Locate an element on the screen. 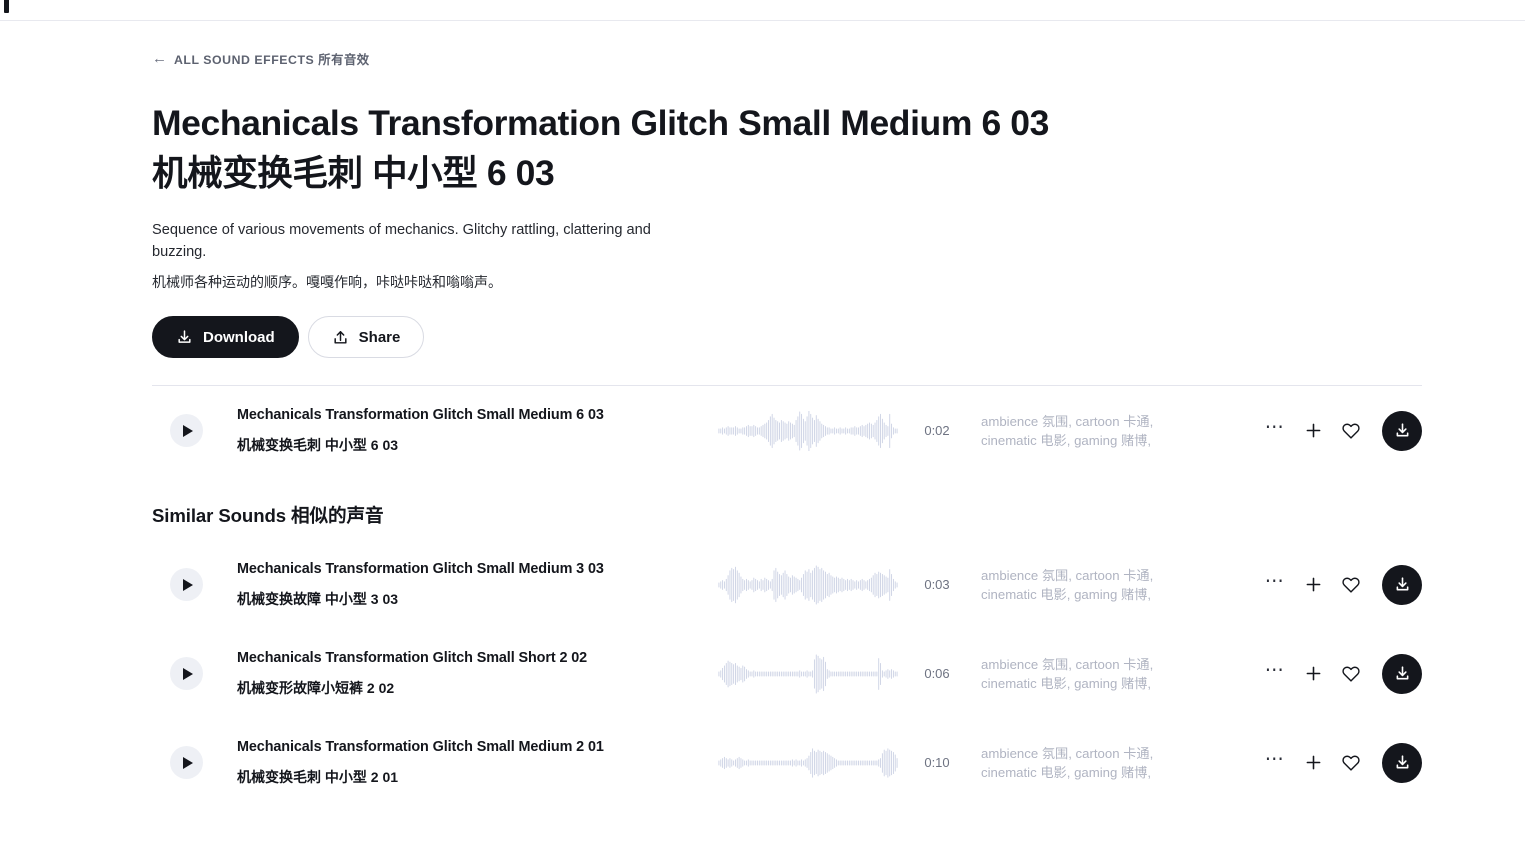 The height and width of the screenshot is (846, 1525). track-duration: 0:06 is located at coordinates (937, 673).